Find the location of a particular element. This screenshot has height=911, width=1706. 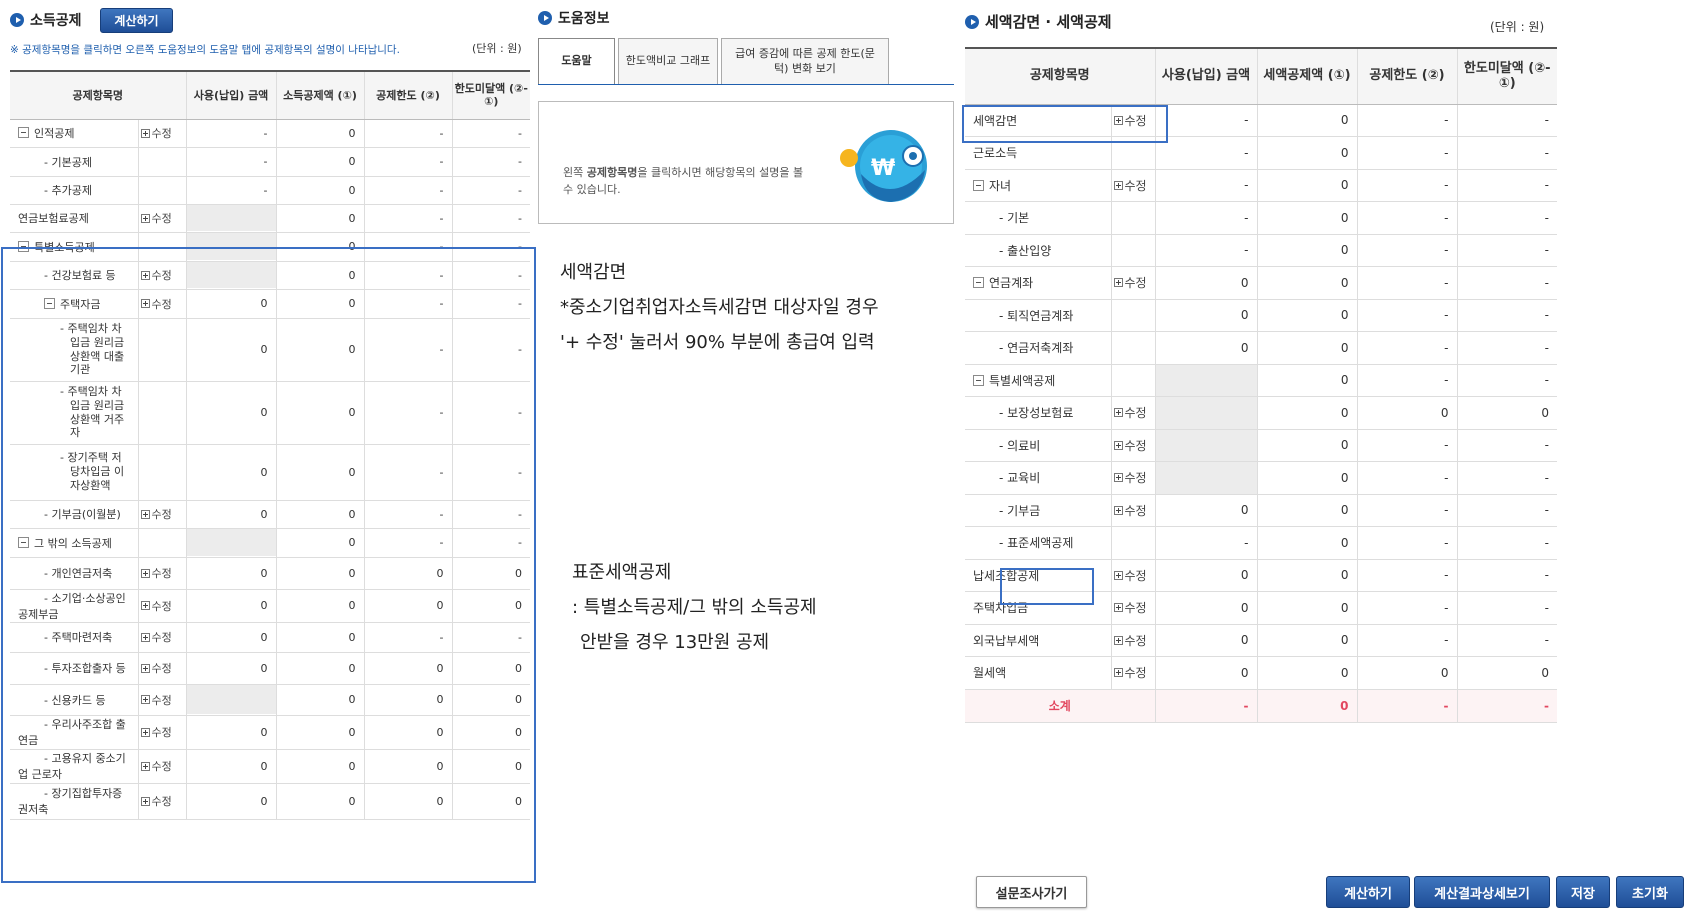

item-name: - 퇴직연금계좌 is located at coordinates (1036, 316).